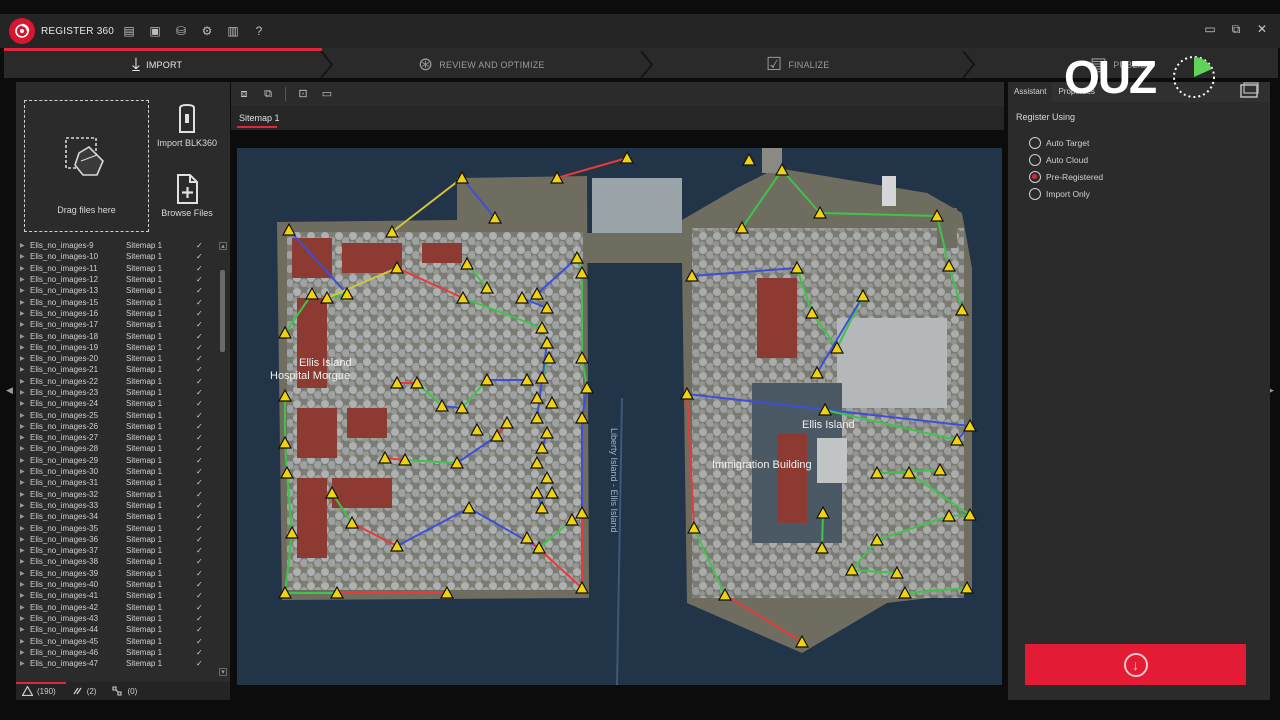 The width and height of the screenshot is (1280, 720). Describe the element at coordinates (1035, 177) in the screenshot. I see `radio-pre-registered` at that location.